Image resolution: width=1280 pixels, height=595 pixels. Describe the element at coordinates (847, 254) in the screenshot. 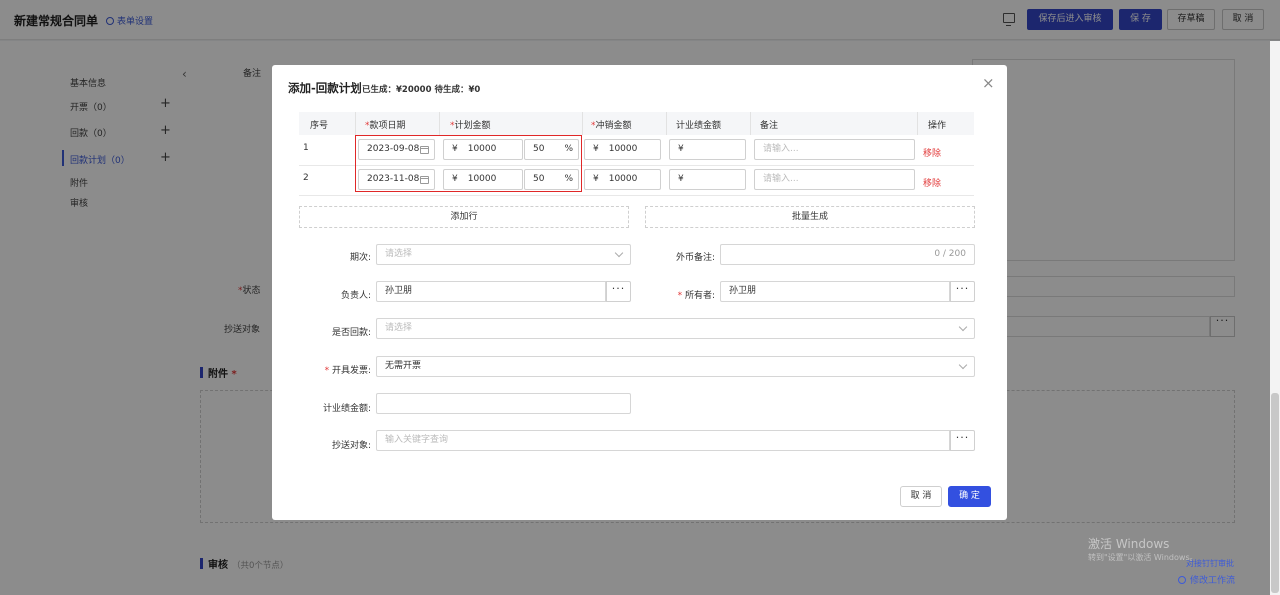

I see `fx-remark-input: 0 / 200` at that location.